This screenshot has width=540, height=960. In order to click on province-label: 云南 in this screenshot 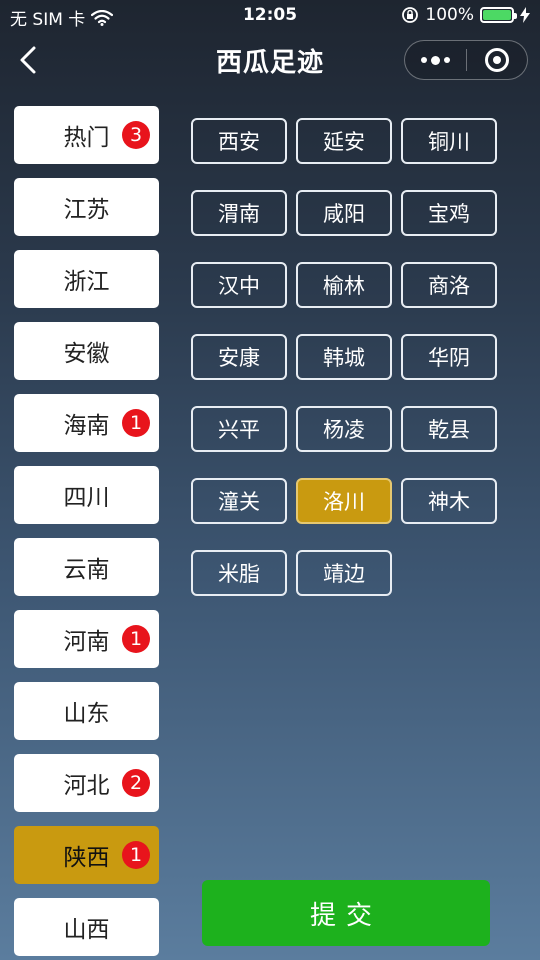, I will do `click(86, 570)`.